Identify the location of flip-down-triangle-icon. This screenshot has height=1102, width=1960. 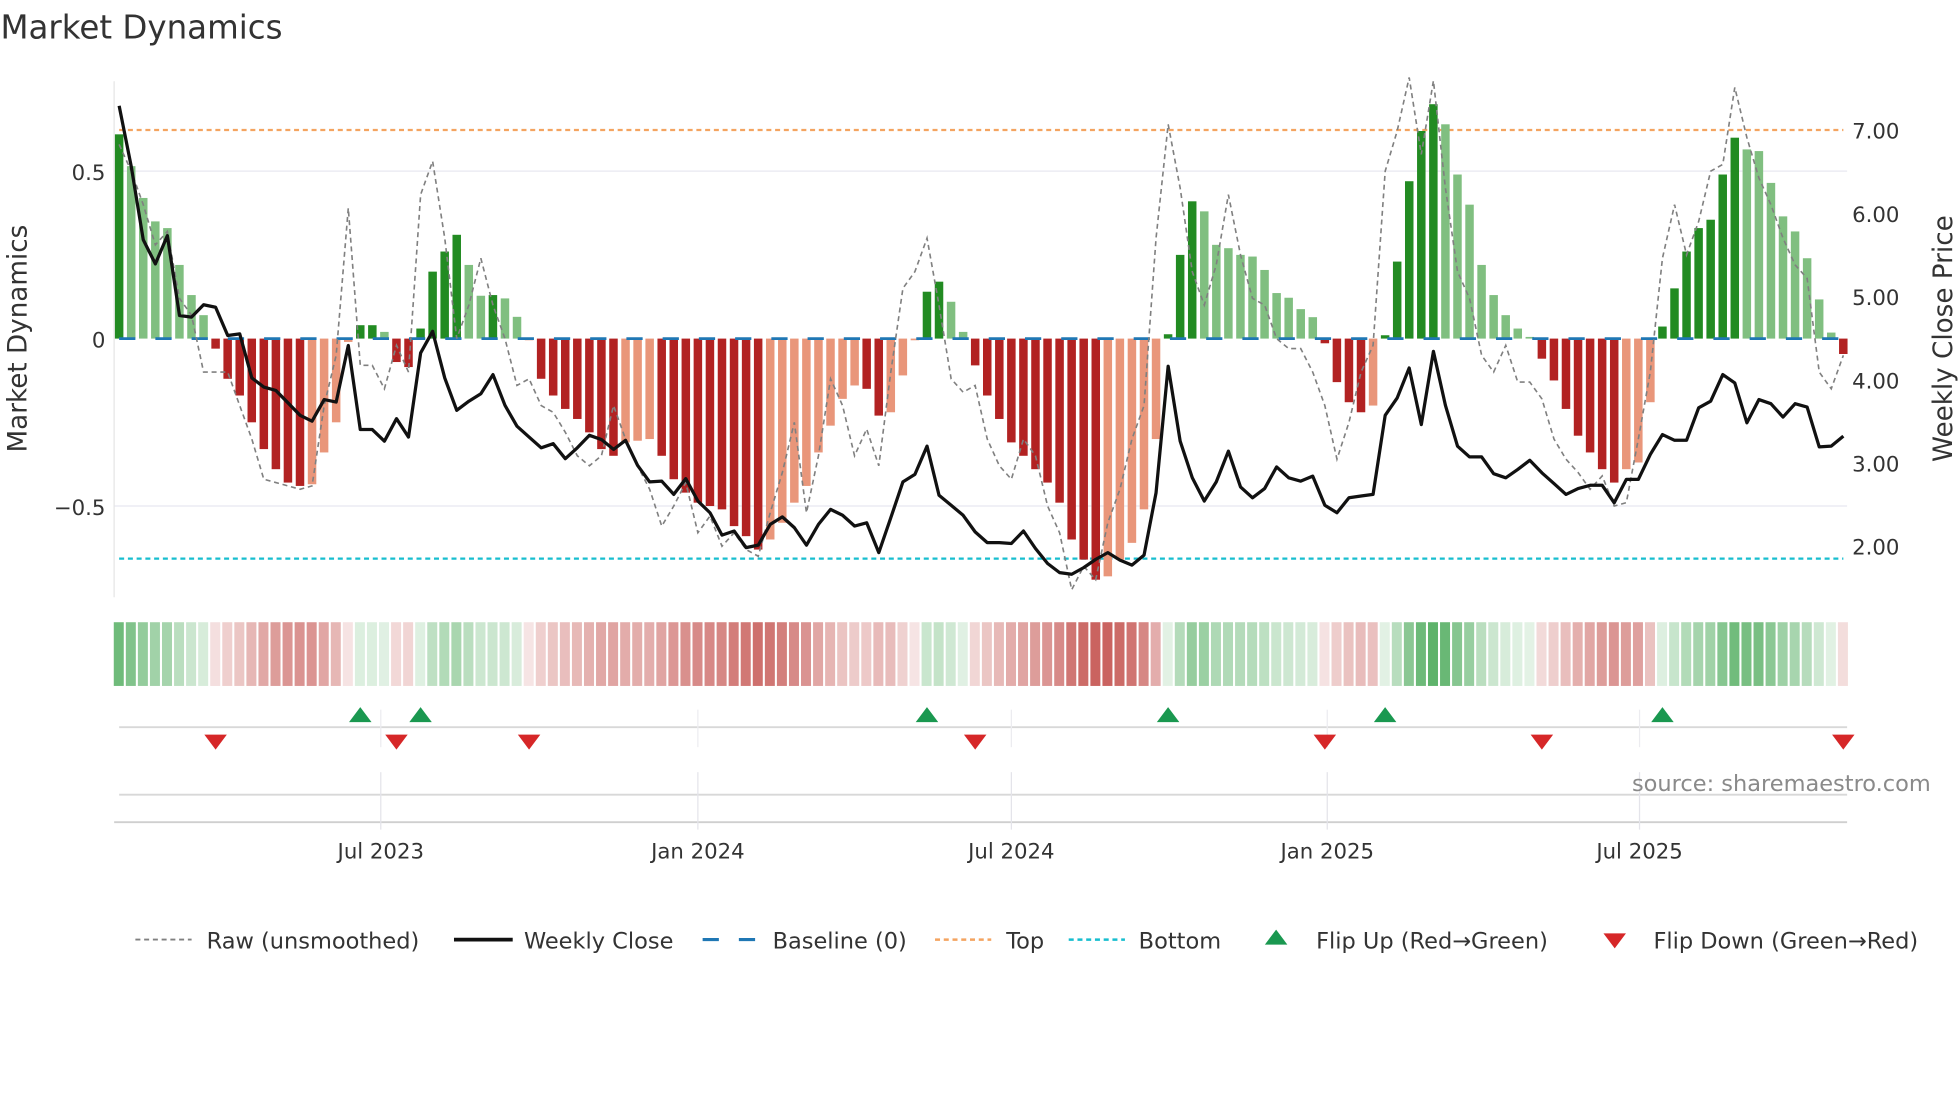
(1614, 941).